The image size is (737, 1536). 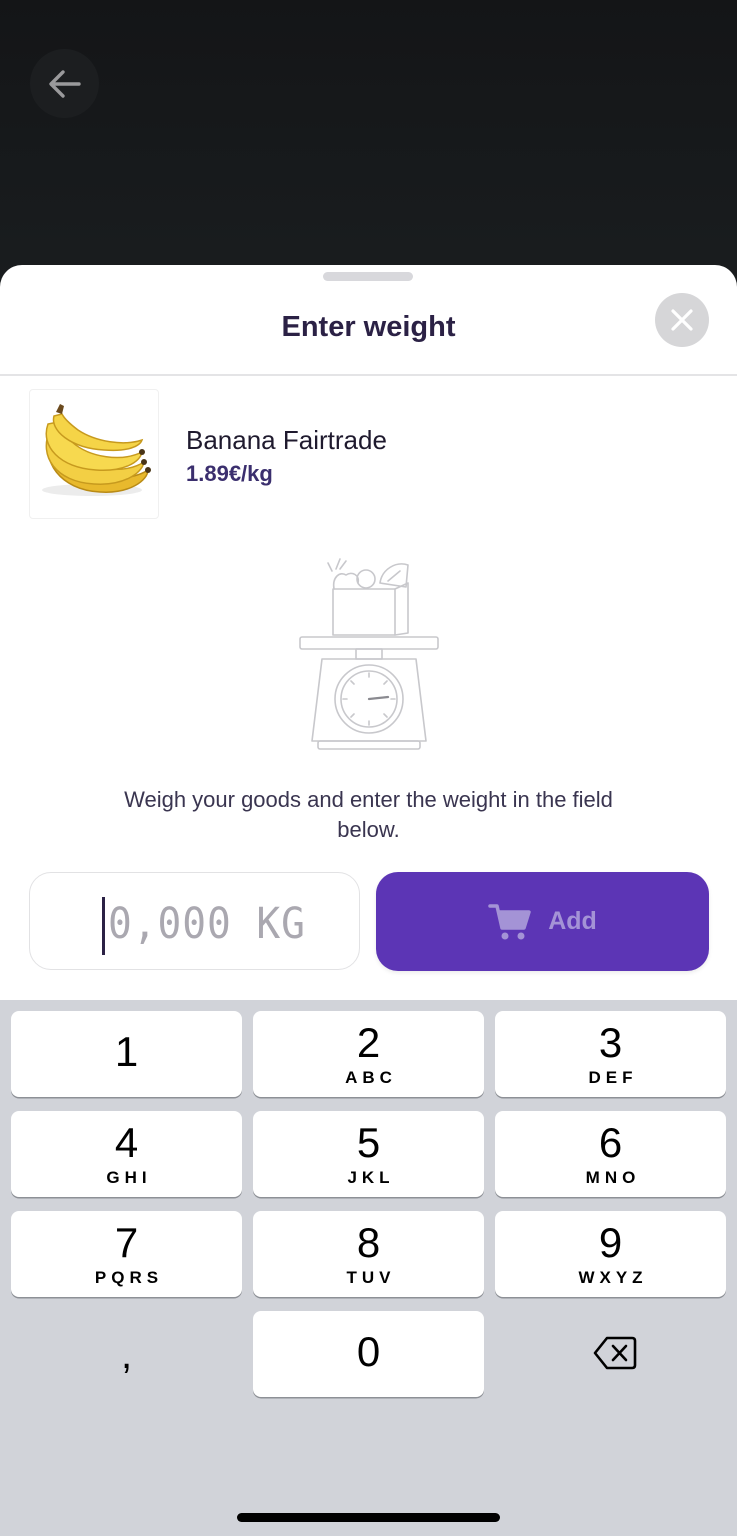 I want to click on key-7: 7 PQRS, so click(x=126, y=1254).